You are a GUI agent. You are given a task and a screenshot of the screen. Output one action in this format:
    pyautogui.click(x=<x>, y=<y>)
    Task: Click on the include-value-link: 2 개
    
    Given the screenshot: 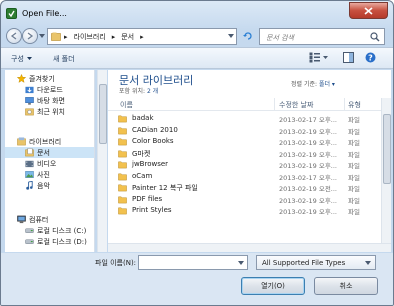 What is the action you would take?
    pyautogui.click(x=152, y=91)
    